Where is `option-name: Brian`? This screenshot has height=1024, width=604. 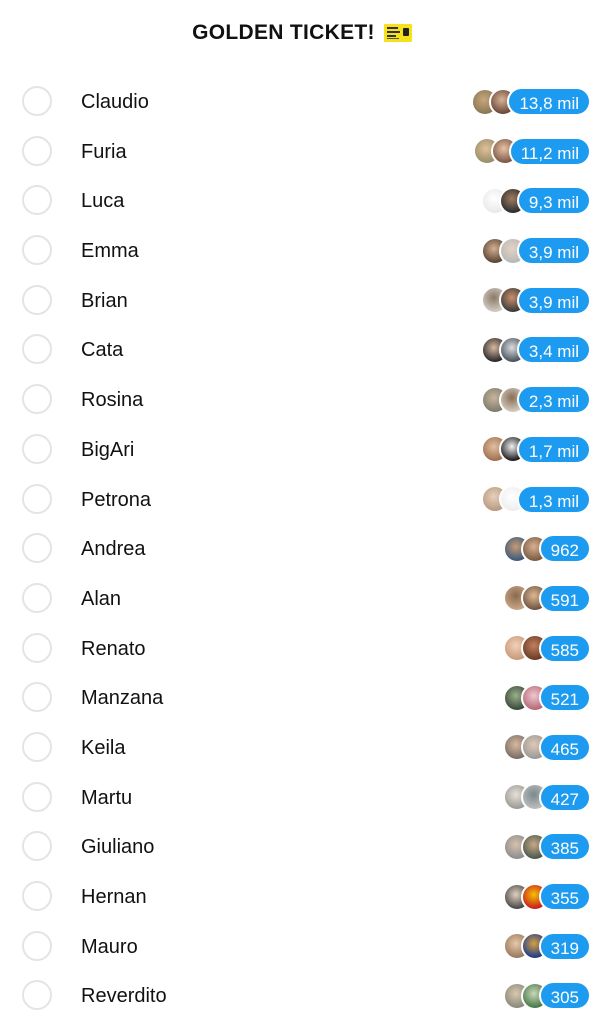 option-name: Brian is located at coordinates (104, 300).